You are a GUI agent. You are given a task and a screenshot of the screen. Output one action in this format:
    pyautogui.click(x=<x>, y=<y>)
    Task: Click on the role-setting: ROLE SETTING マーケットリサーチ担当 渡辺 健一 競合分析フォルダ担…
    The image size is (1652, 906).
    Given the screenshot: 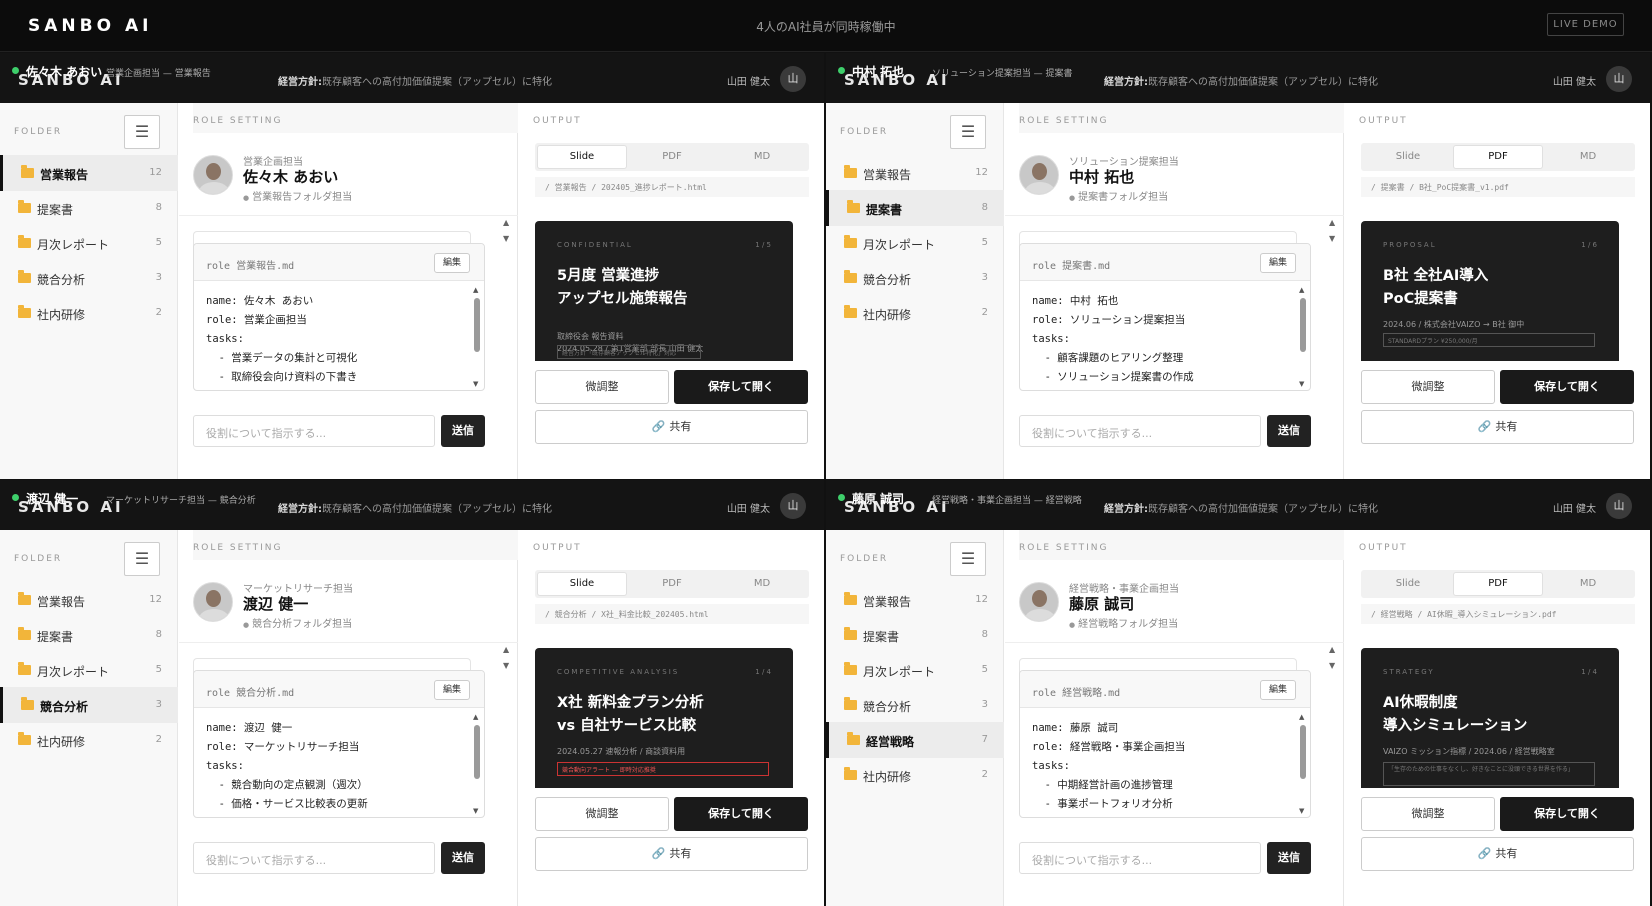 What is the action you would take?
    pyautogui.click(x=348, y=718)
    